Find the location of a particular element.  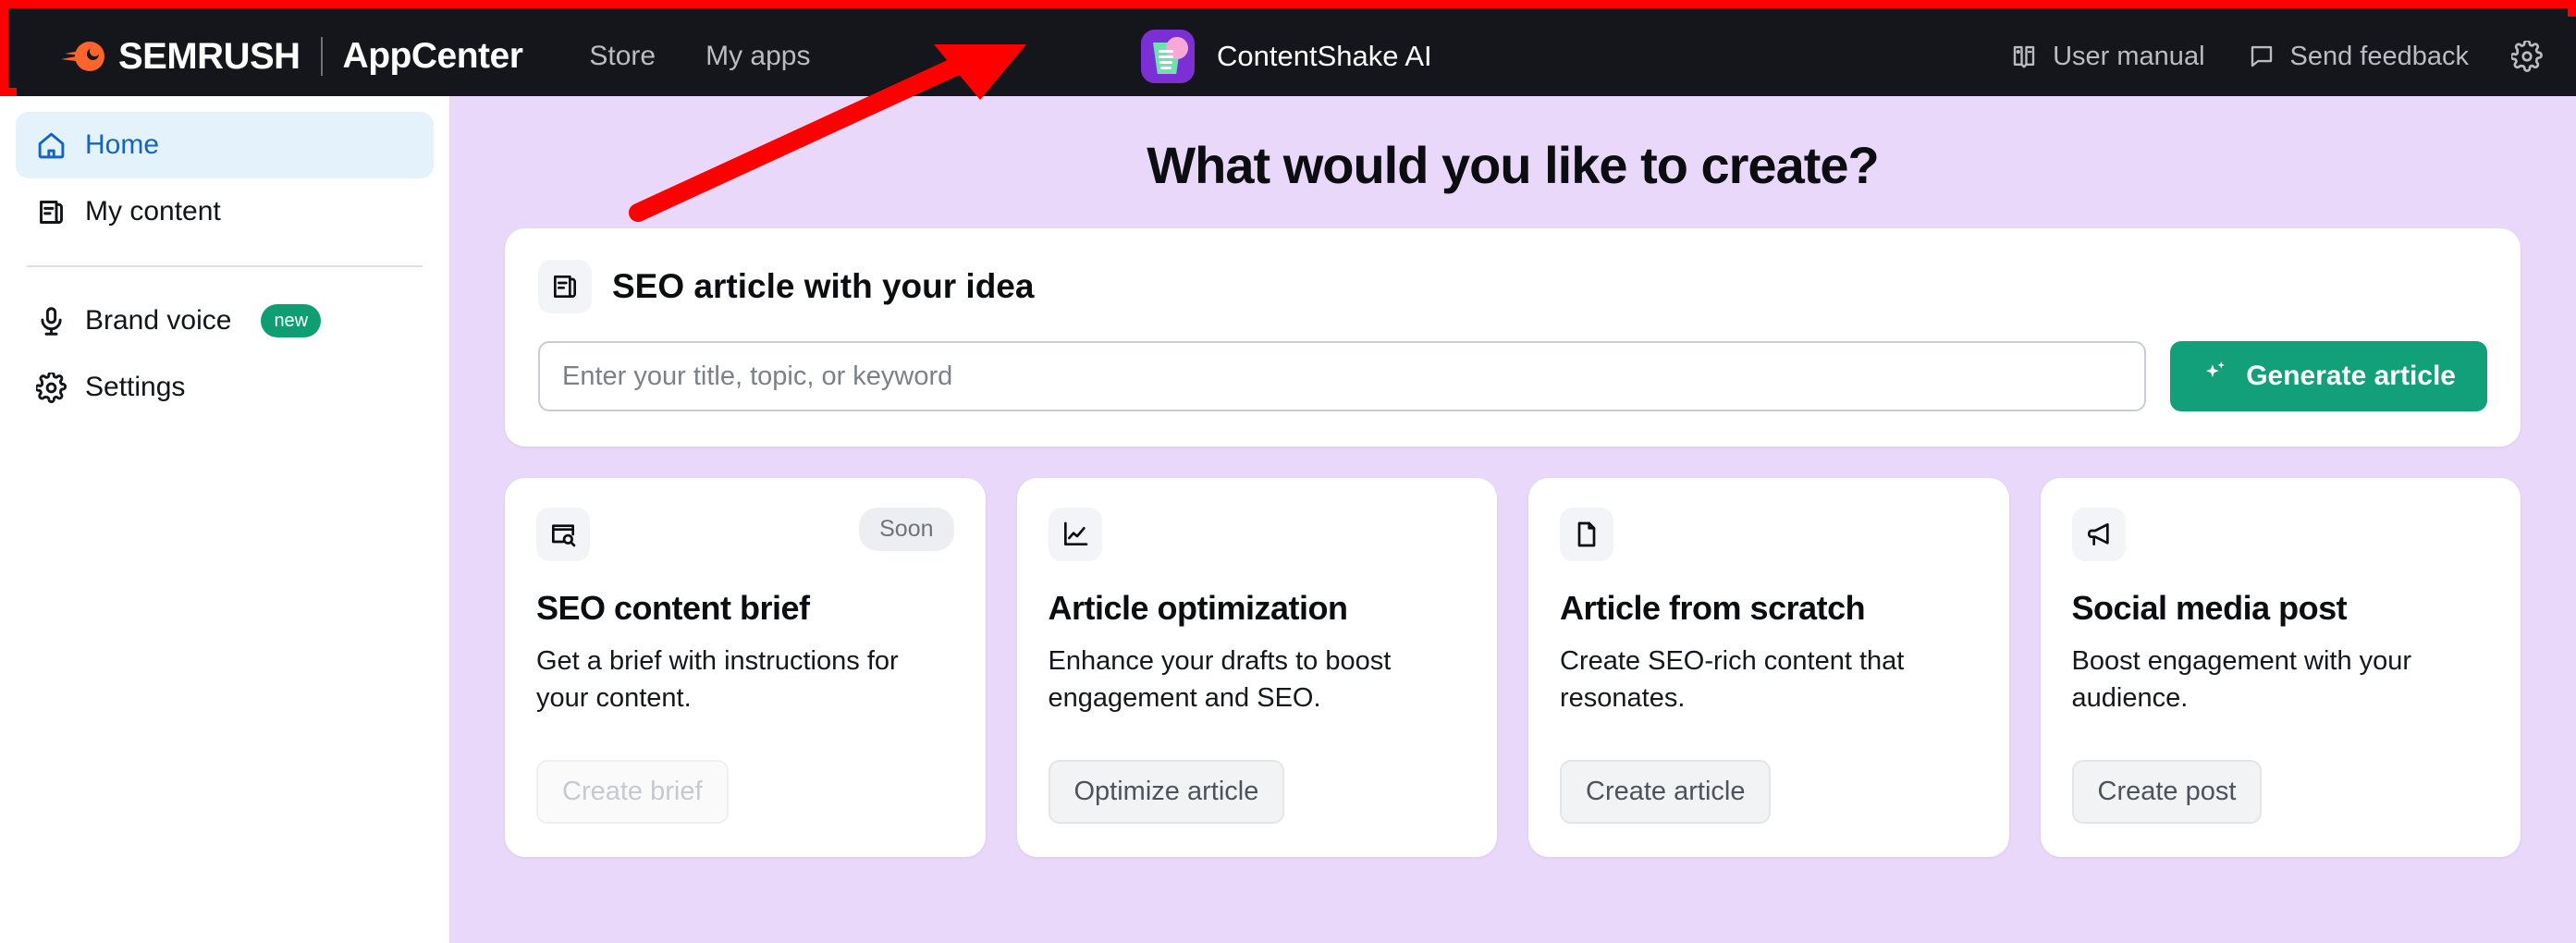

sparkle-icon is located at coordinates (2215, 377).